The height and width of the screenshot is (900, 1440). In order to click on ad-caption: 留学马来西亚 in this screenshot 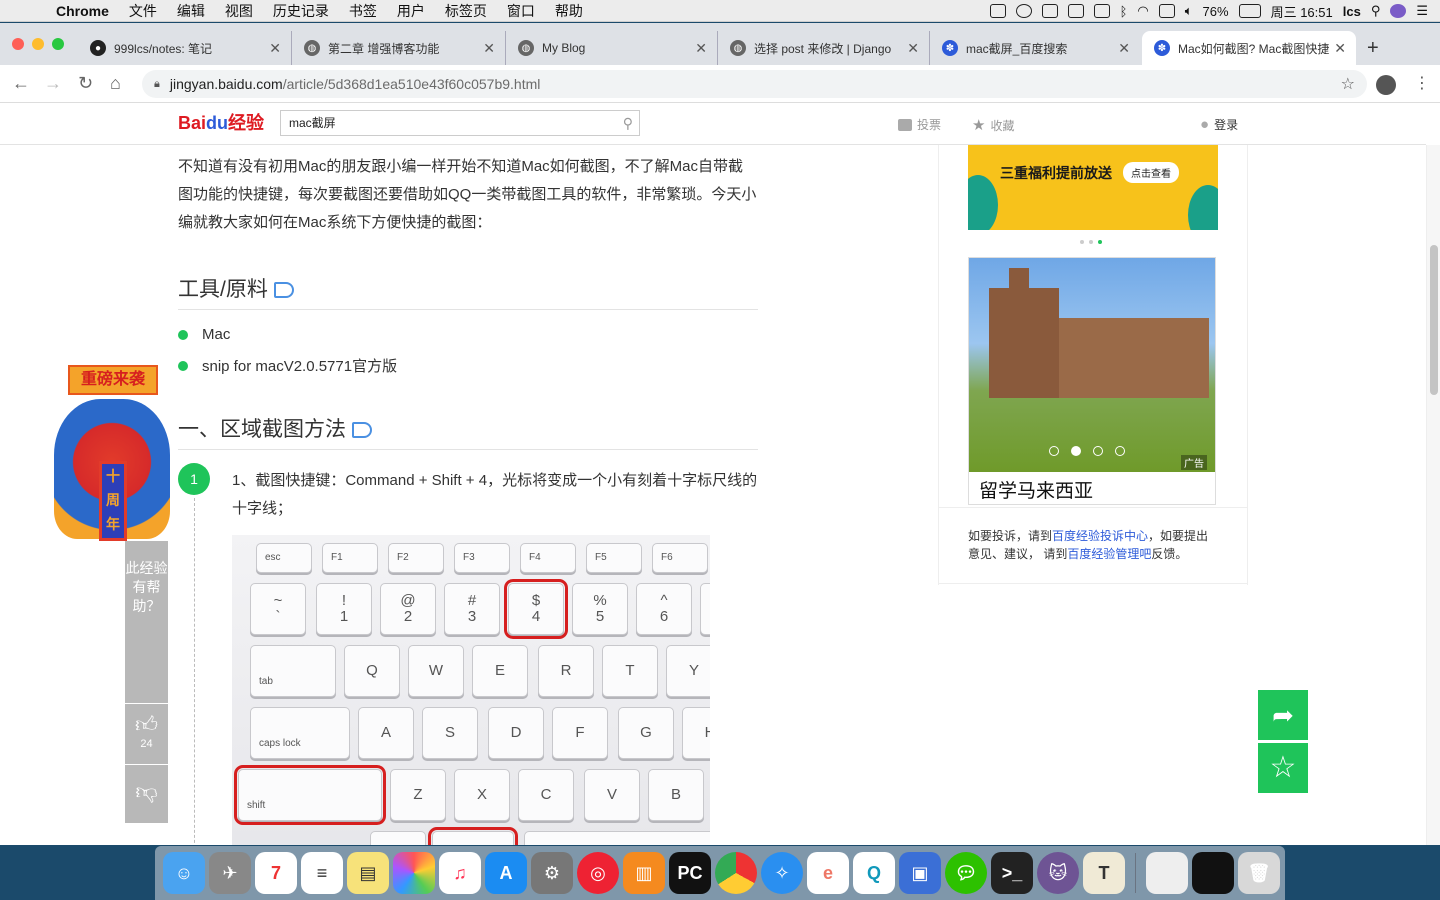, I will do `click(1036, 489)`.